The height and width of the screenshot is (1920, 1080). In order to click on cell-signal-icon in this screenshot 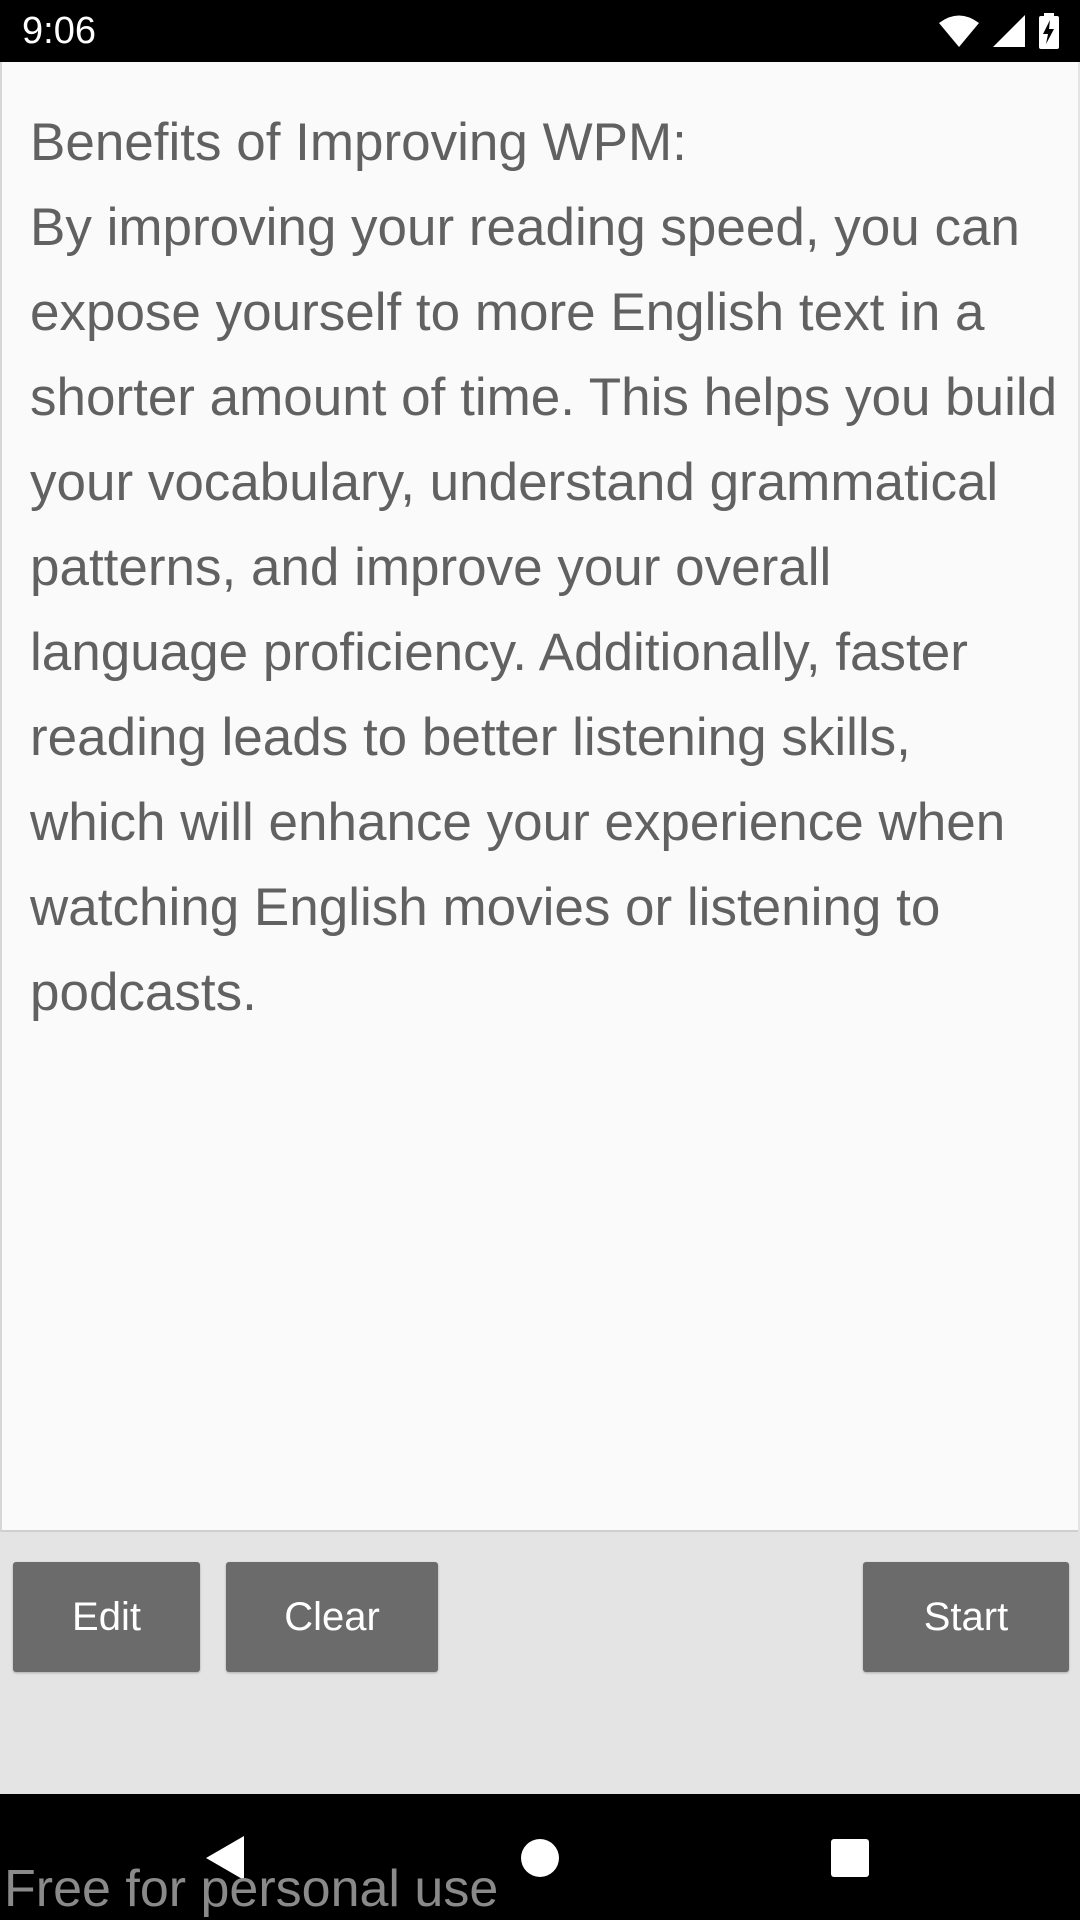, I will do `click(1009, 31)`.